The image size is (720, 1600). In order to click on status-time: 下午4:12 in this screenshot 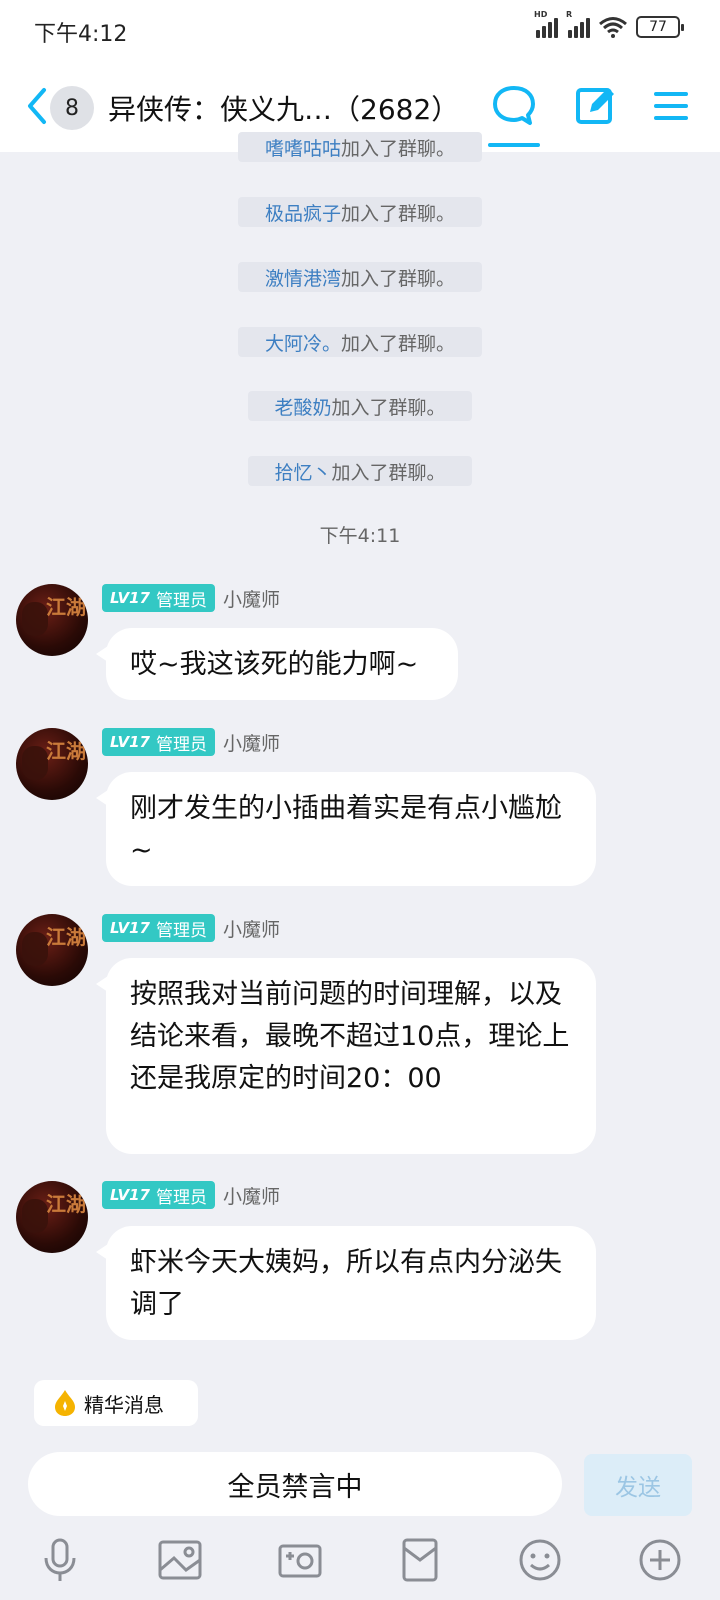, I will do `click(81, 34)`.